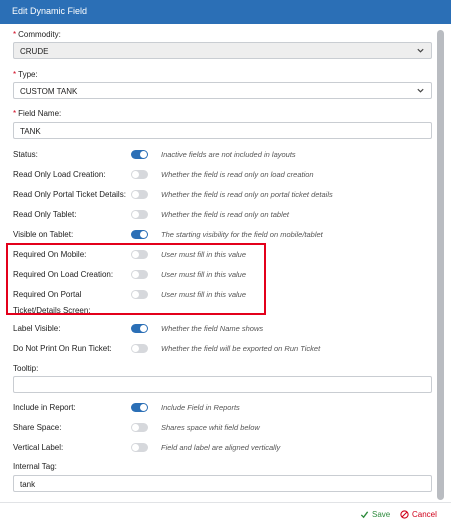  What do you see at coordinates (139, 154) in the screenshot?
I see `status-toggle` at bounding box center [139, 154].